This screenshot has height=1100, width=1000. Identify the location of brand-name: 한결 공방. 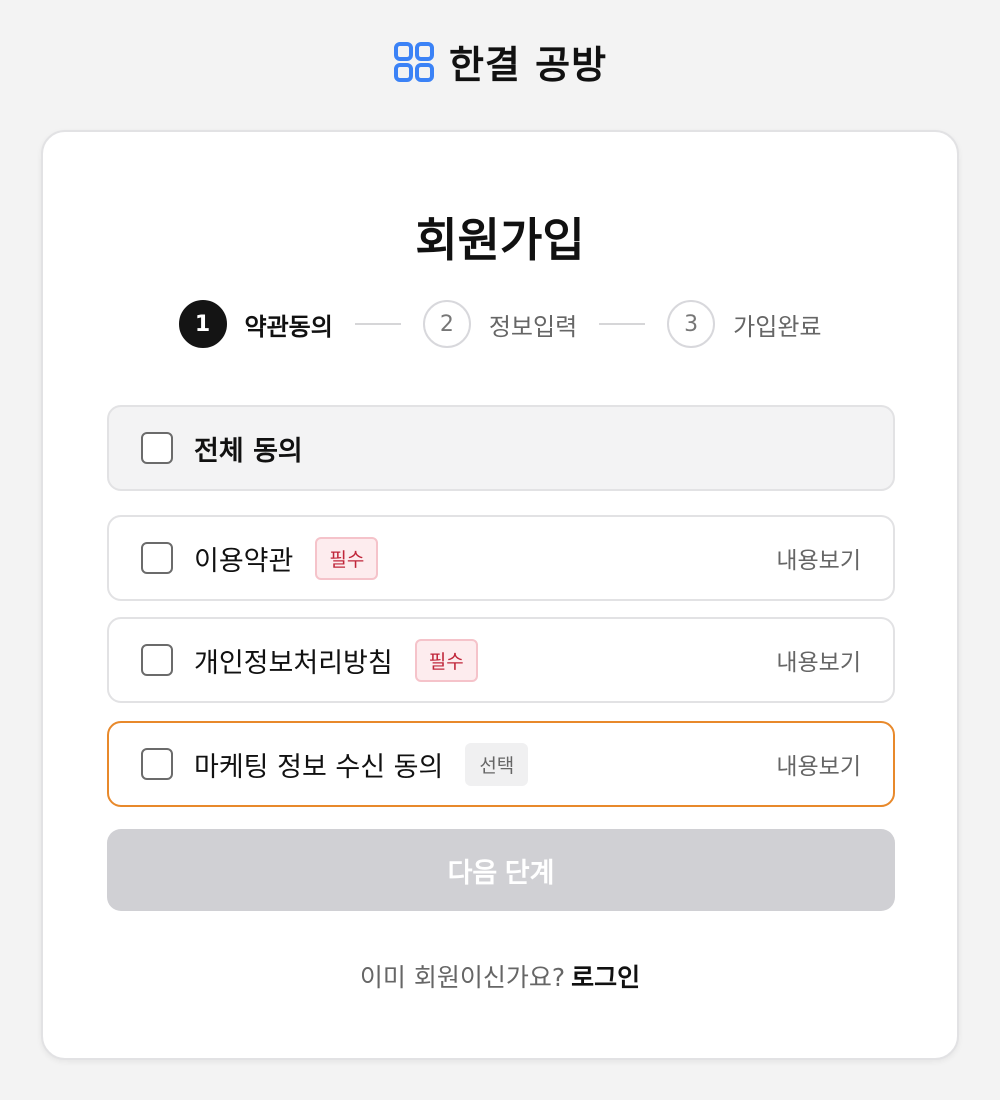
(528, 65).